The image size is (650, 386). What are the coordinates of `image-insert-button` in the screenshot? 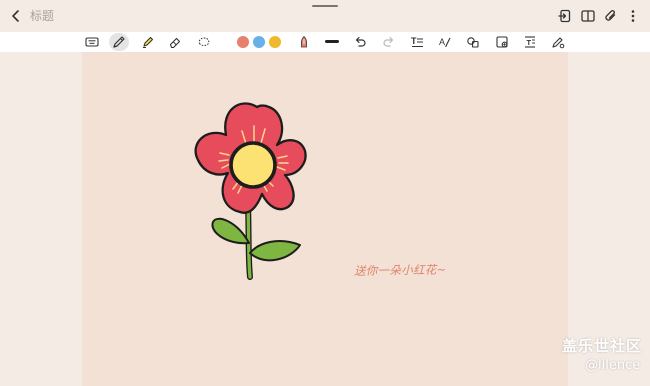 It's located at (502, 42).